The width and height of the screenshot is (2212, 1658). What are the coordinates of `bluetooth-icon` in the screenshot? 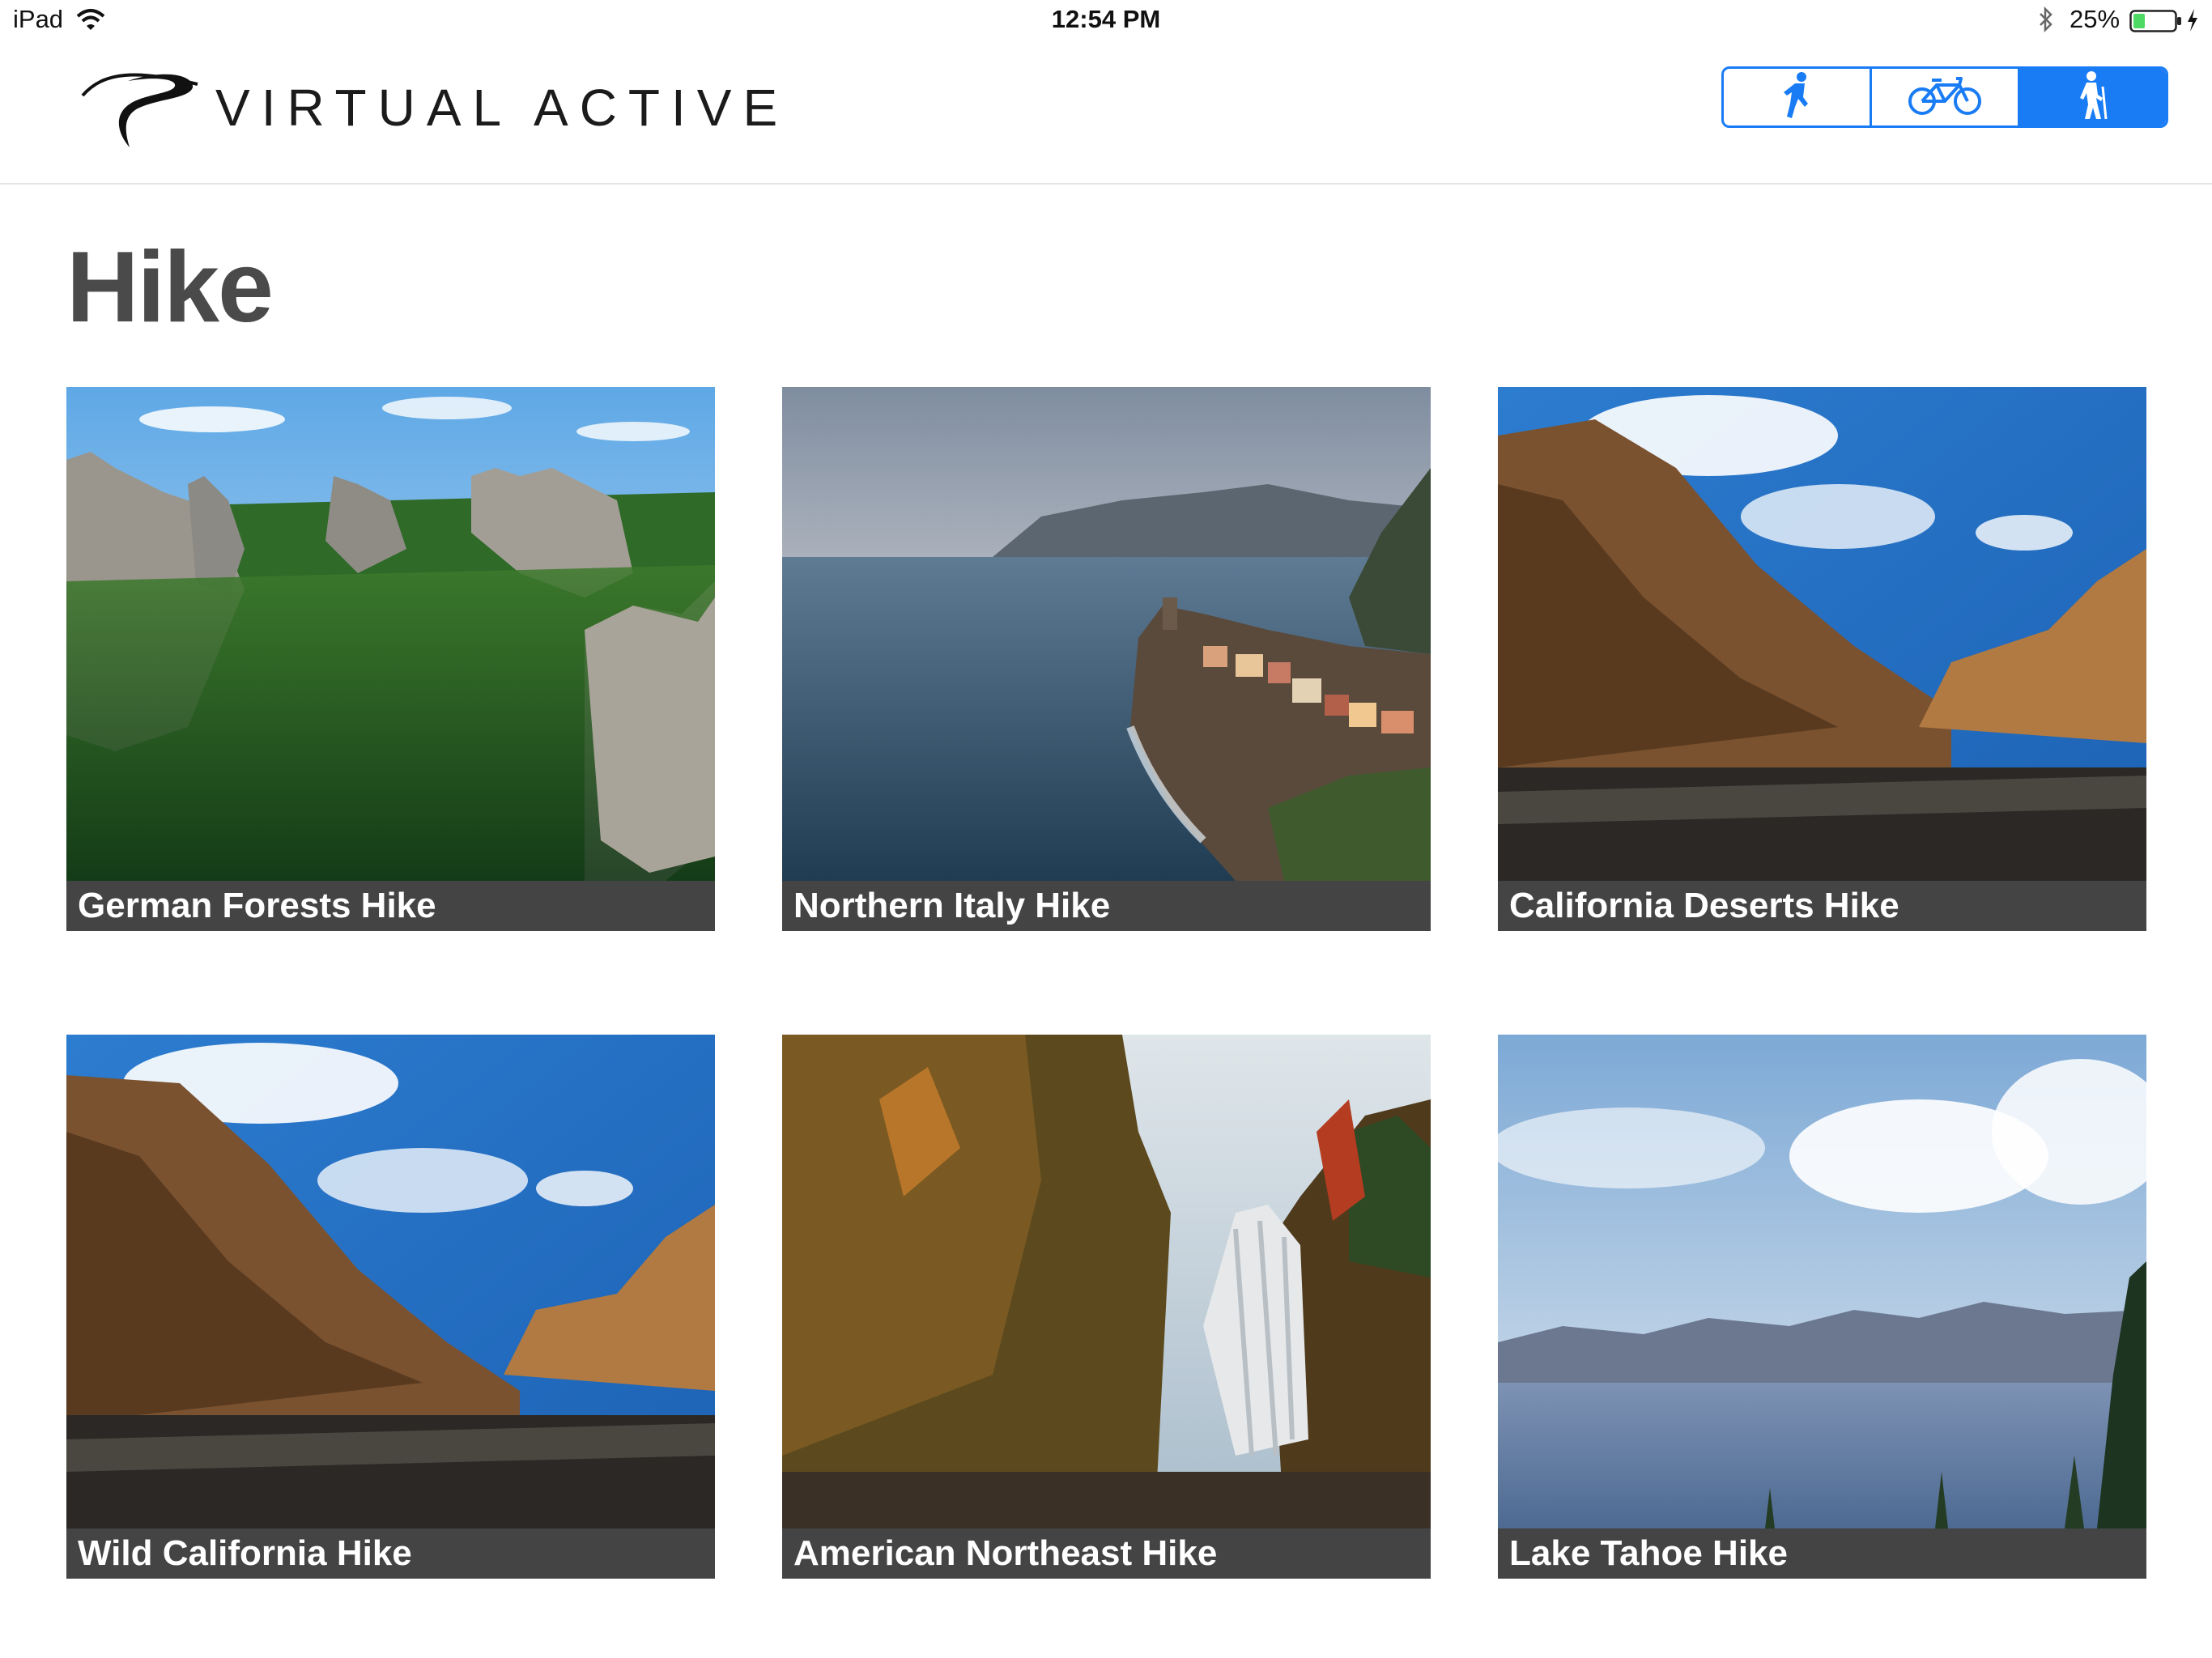 It's located at (2046, 21).